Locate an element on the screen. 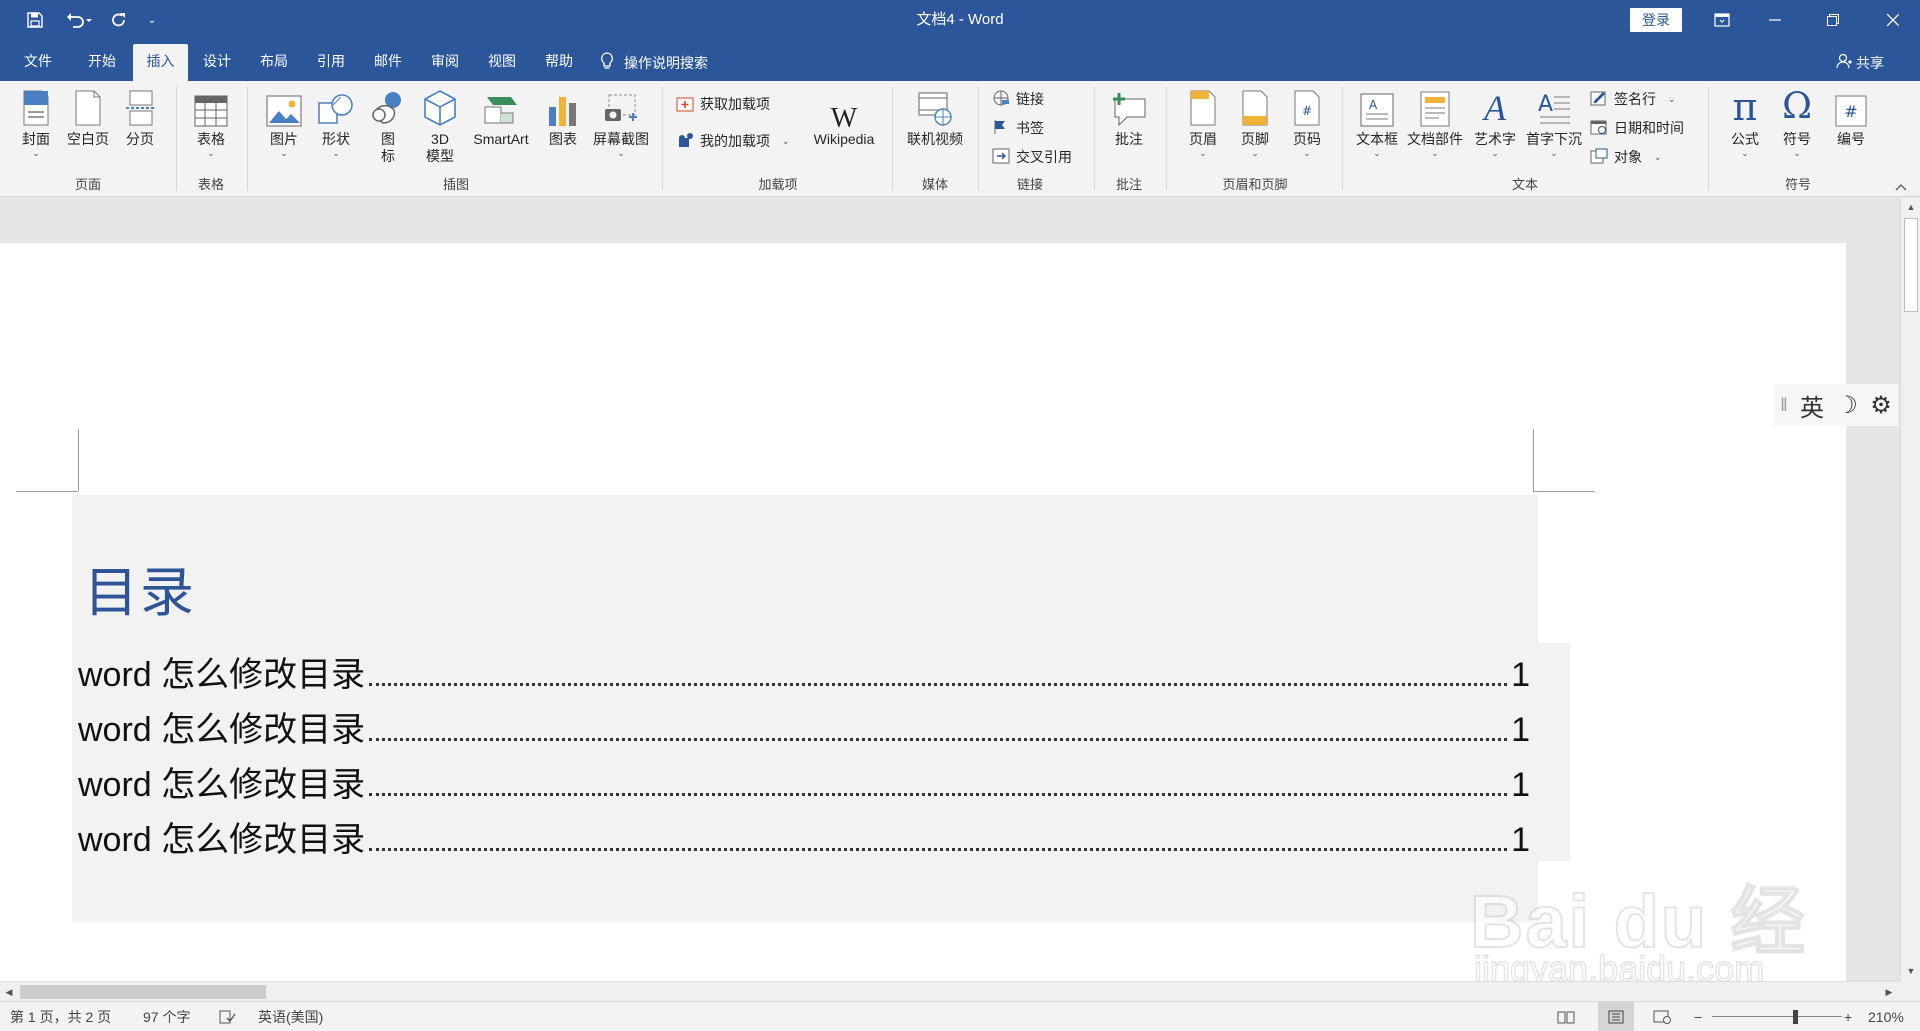  scroll-left-icon: ◀ is located at coordinates (9, 992).